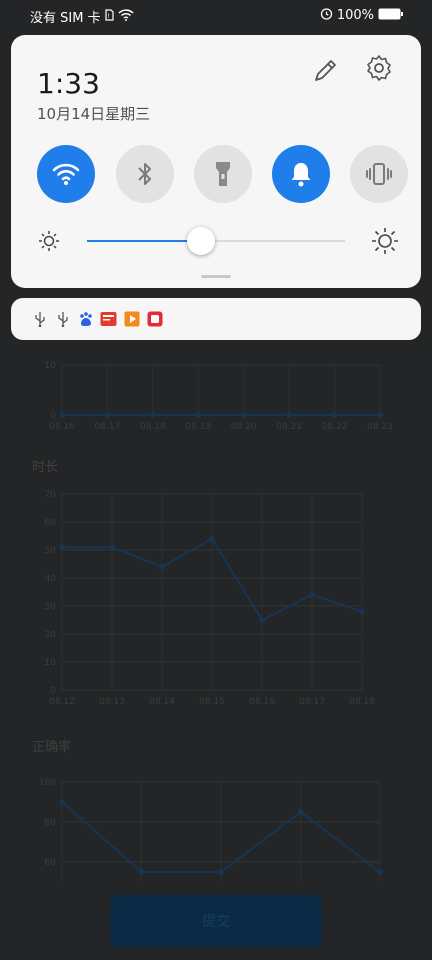 This screenshot has width=432, height=960. I want to click on bell-icon, so click(301, 175).